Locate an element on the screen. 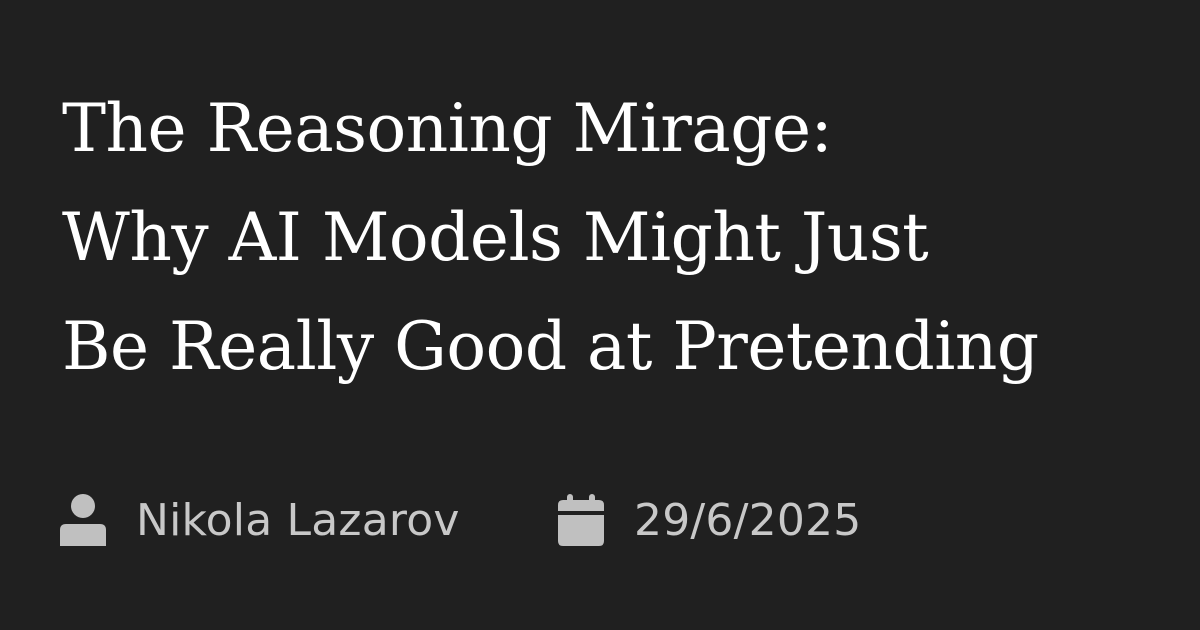 This screenshot has width=1200, height=630. post-meta: Nikola Lazarov 29/6/2025 is located at coordinates (460, 520).